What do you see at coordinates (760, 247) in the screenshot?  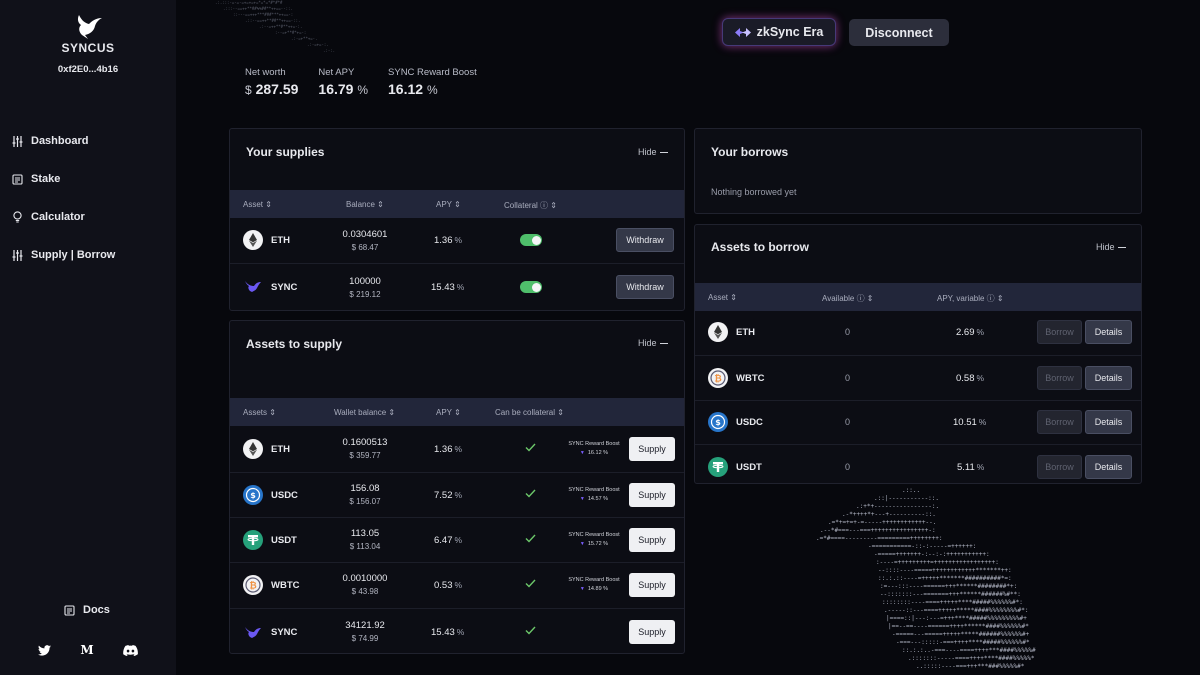 I see `panel-title: Assets to borrow` at bounding box center [760, 247].